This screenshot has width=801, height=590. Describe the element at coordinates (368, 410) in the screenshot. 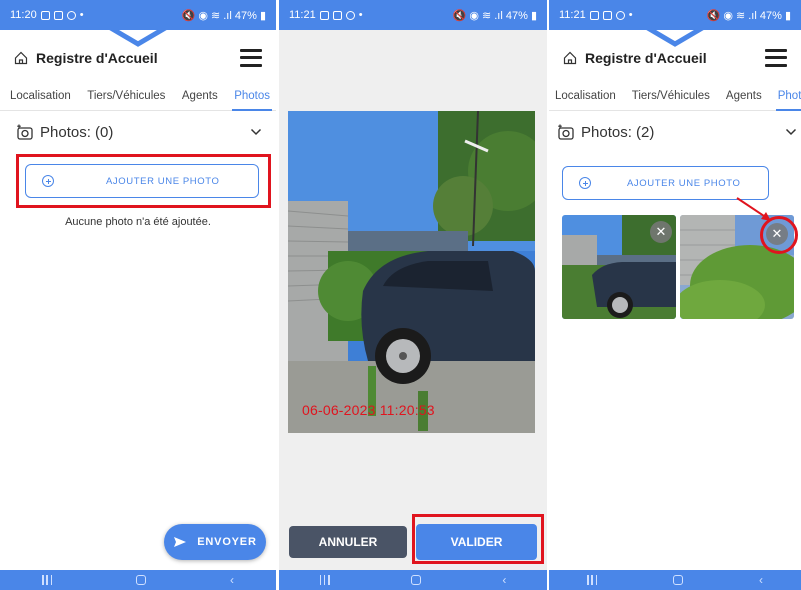

I see `photo-timestamp: 06-06-2023 11:20:53` at that location.